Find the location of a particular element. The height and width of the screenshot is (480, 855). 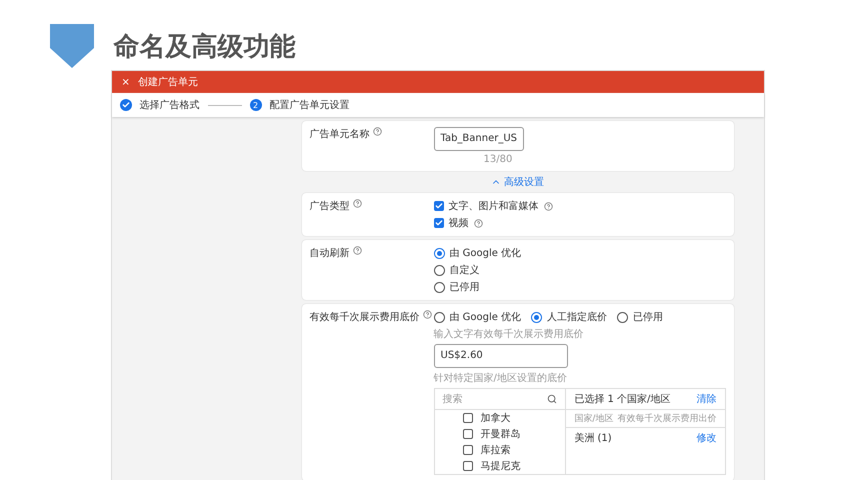

country-label: 加拿大 is located at coordinates (495, 418).